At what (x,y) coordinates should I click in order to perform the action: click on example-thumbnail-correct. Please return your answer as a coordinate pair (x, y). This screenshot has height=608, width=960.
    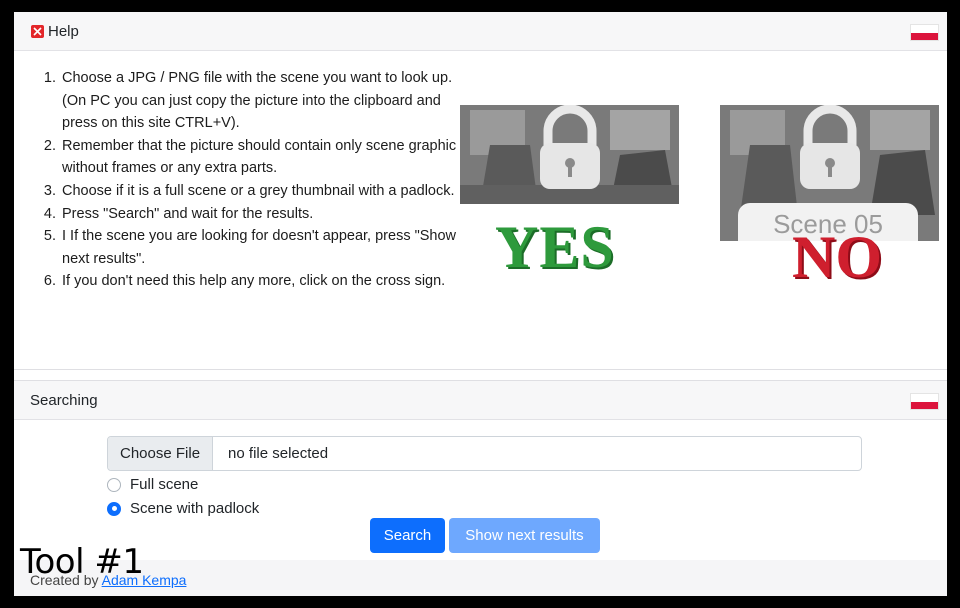
    Looking at the image, I should click on (569, 154).